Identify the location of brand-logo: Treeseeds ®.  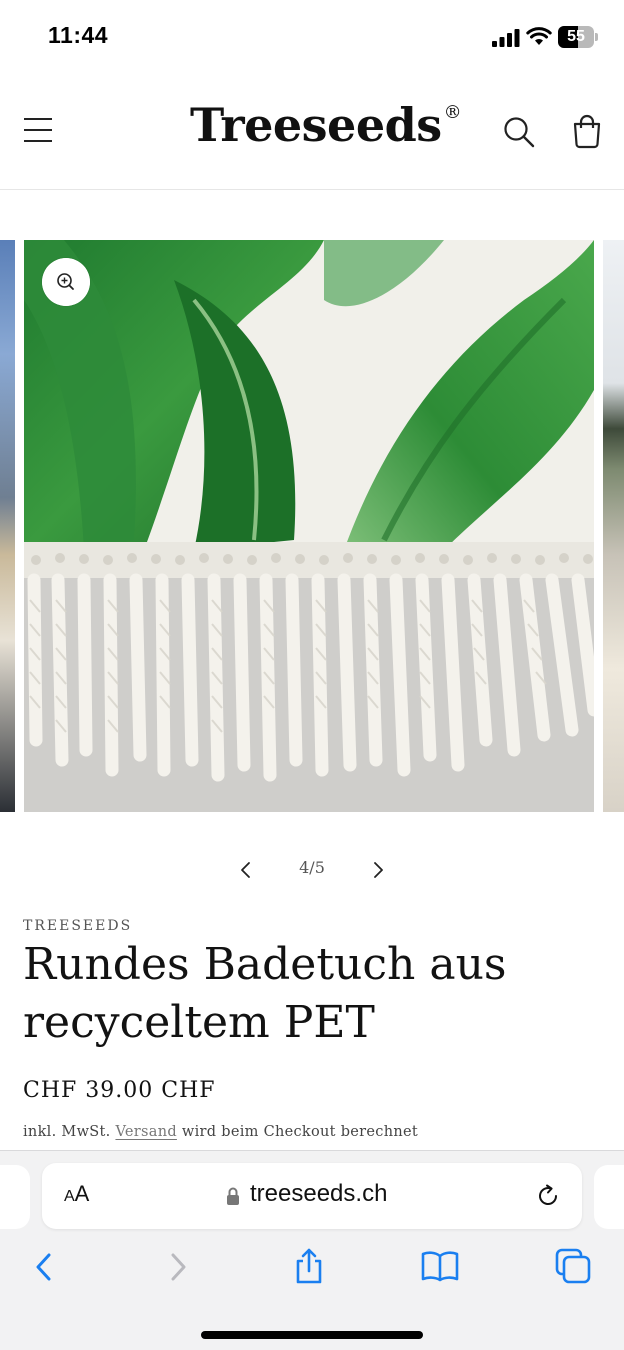
(326, 125).